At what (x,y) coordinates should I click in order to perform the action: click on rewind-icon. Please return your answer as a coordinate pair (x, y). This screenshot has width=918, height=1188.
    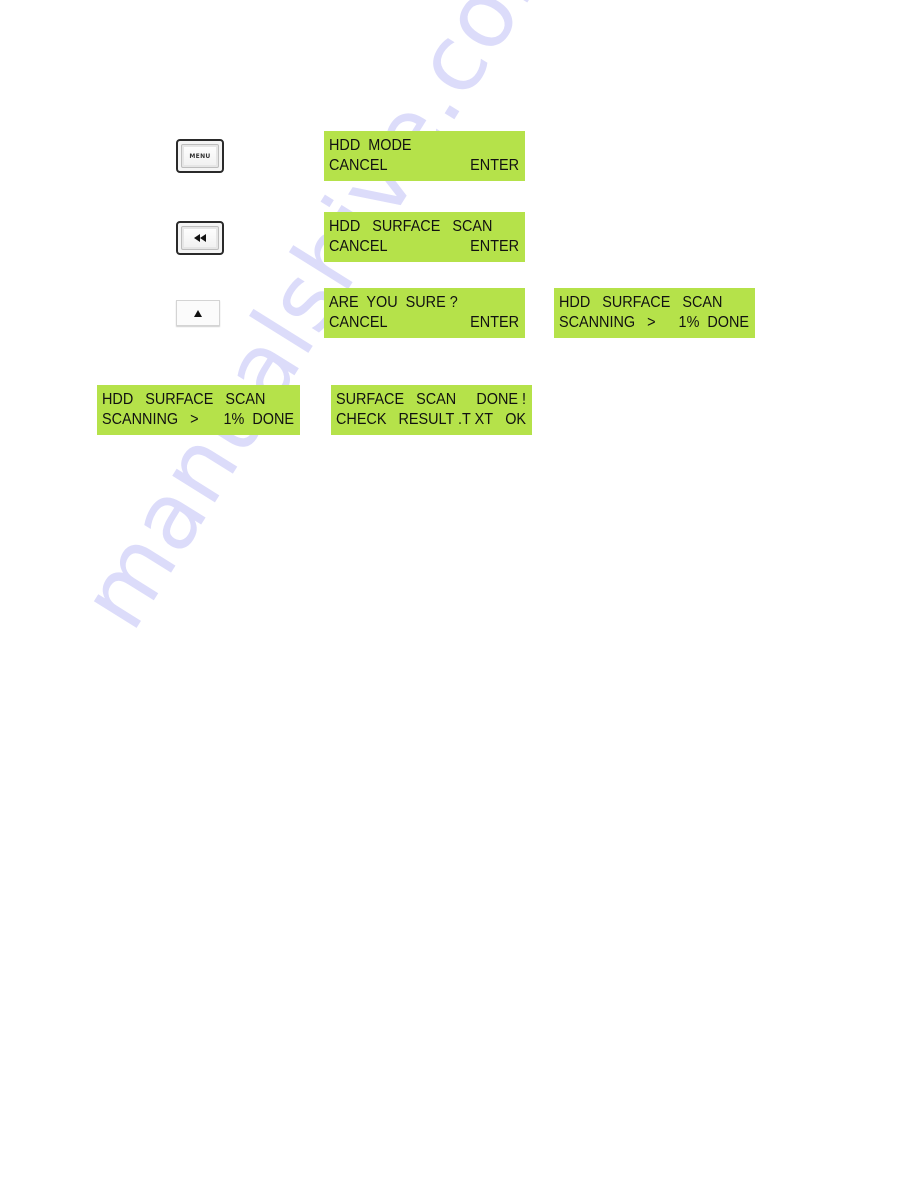
    Looking at the image, I should click on (200, 238).